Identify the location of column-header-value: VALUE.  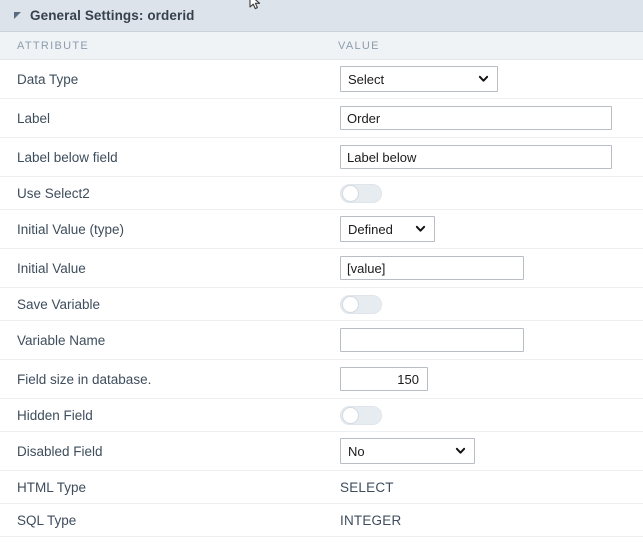
(359, 45).